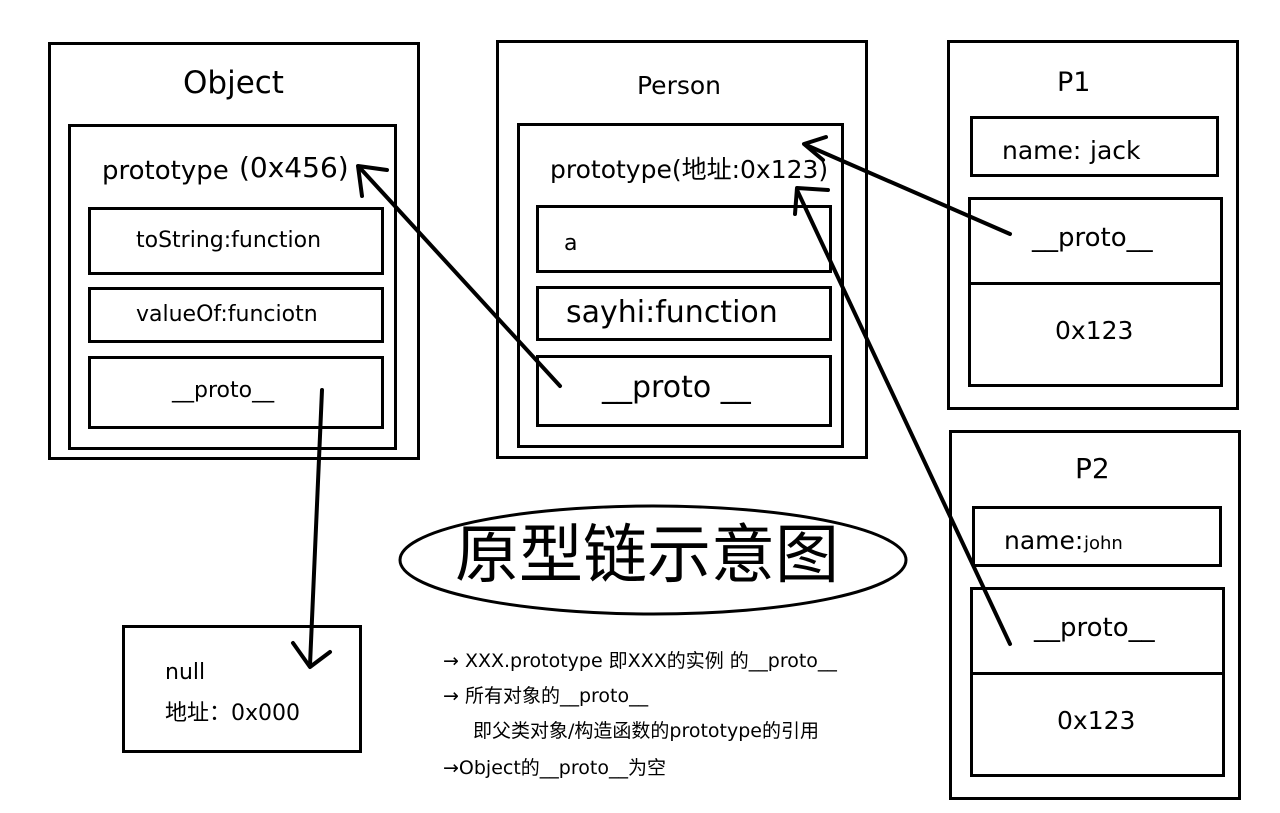  I want to click on diagram-title: 原型链示意图, so click(647, 556).